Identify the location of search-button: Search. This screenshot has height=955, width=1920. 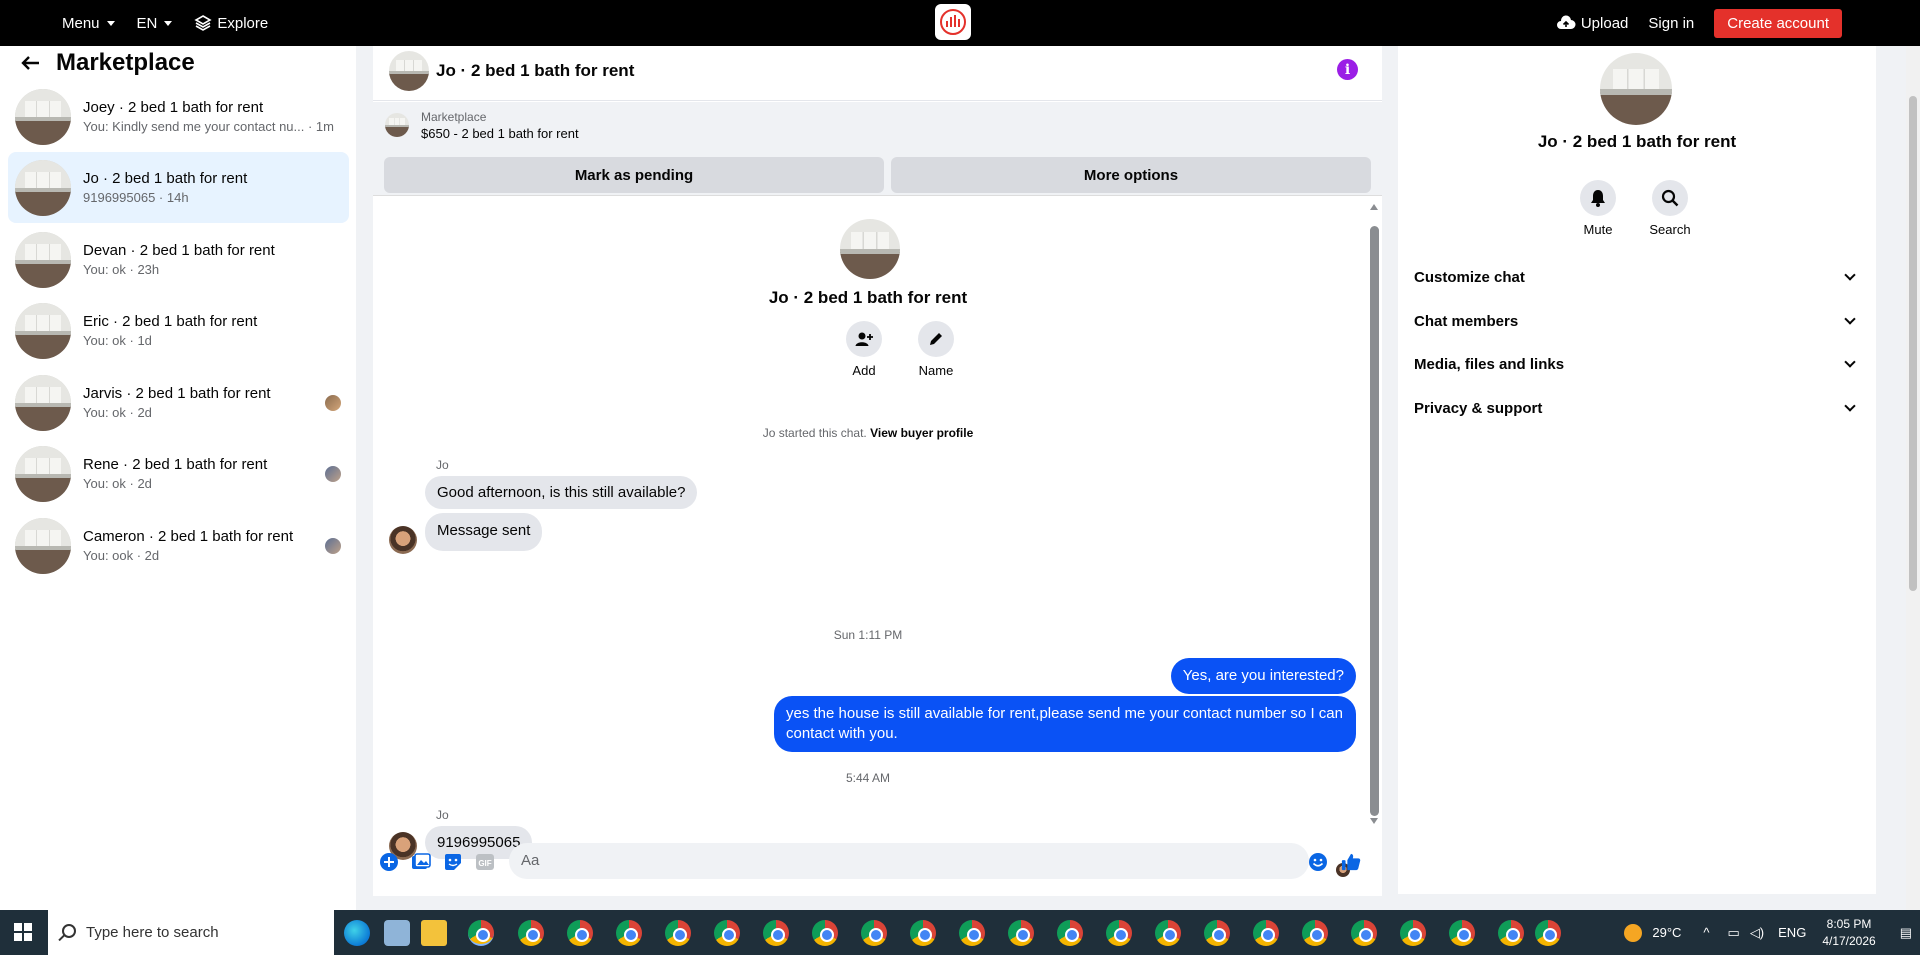
(1670, 208).